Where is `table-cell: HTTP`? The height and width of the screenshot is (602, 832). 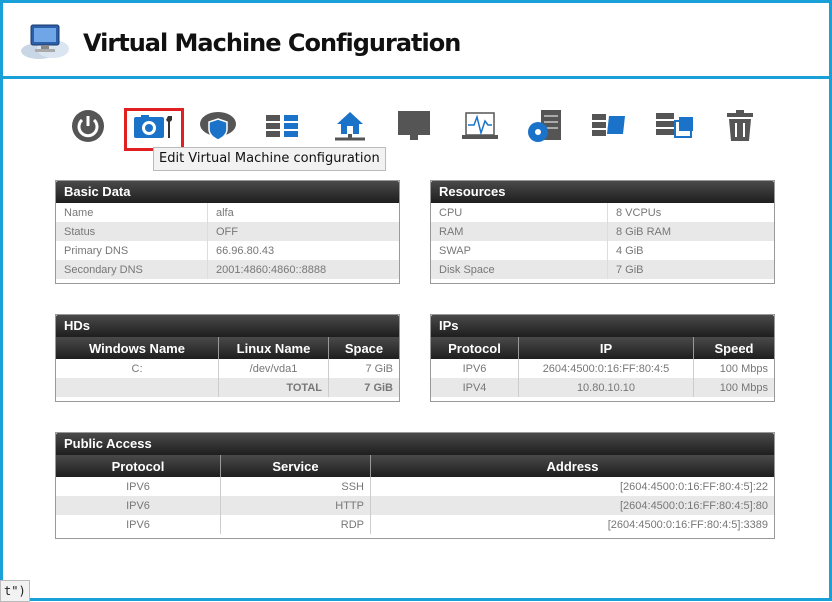
table-cell: HTTP is located at coordinates (295, 505).